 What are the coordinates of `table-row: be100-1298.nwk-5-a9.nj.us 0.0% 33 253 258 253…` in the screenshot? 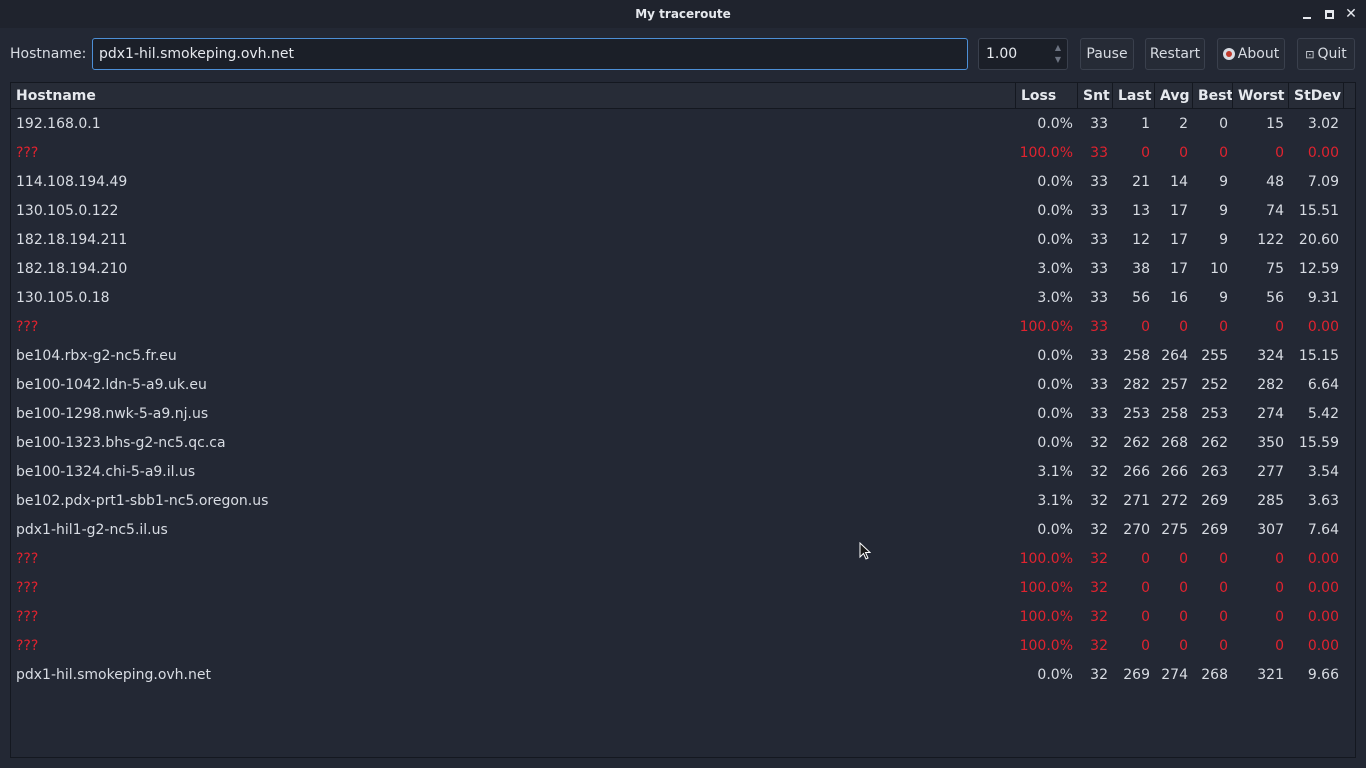 It's located at (683, 414).